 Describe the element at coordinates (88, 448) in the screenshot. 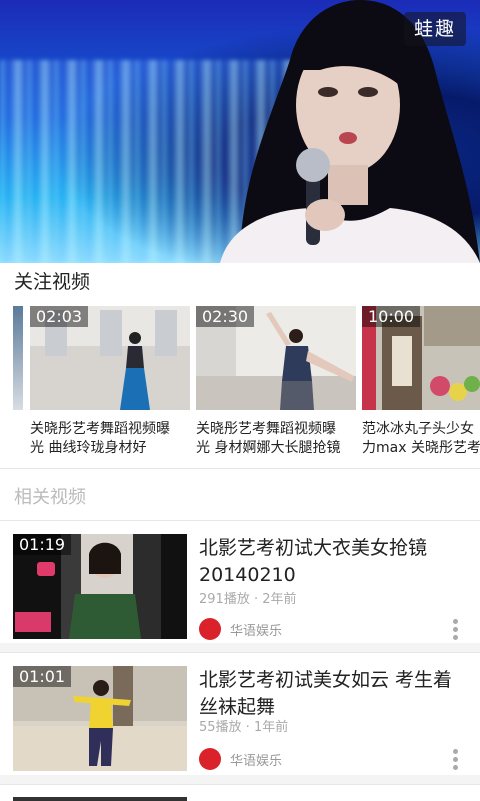

I see `video-caption-line: 光 曲线玲珑身材好` at that location.